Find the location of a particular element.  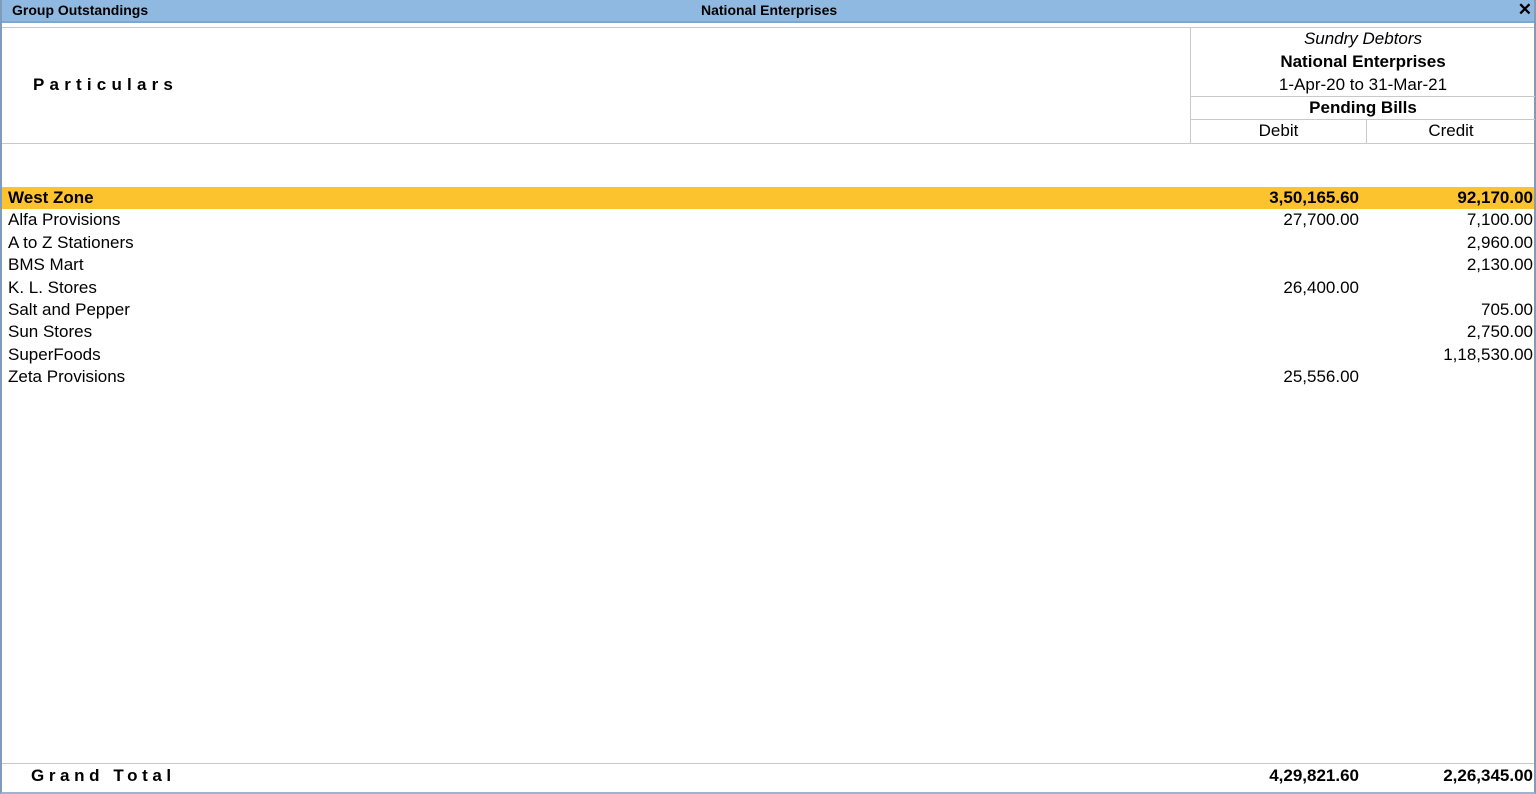

ledger-row: SuperFoods 1,18,530.00 is located at coordinates (768, 355).